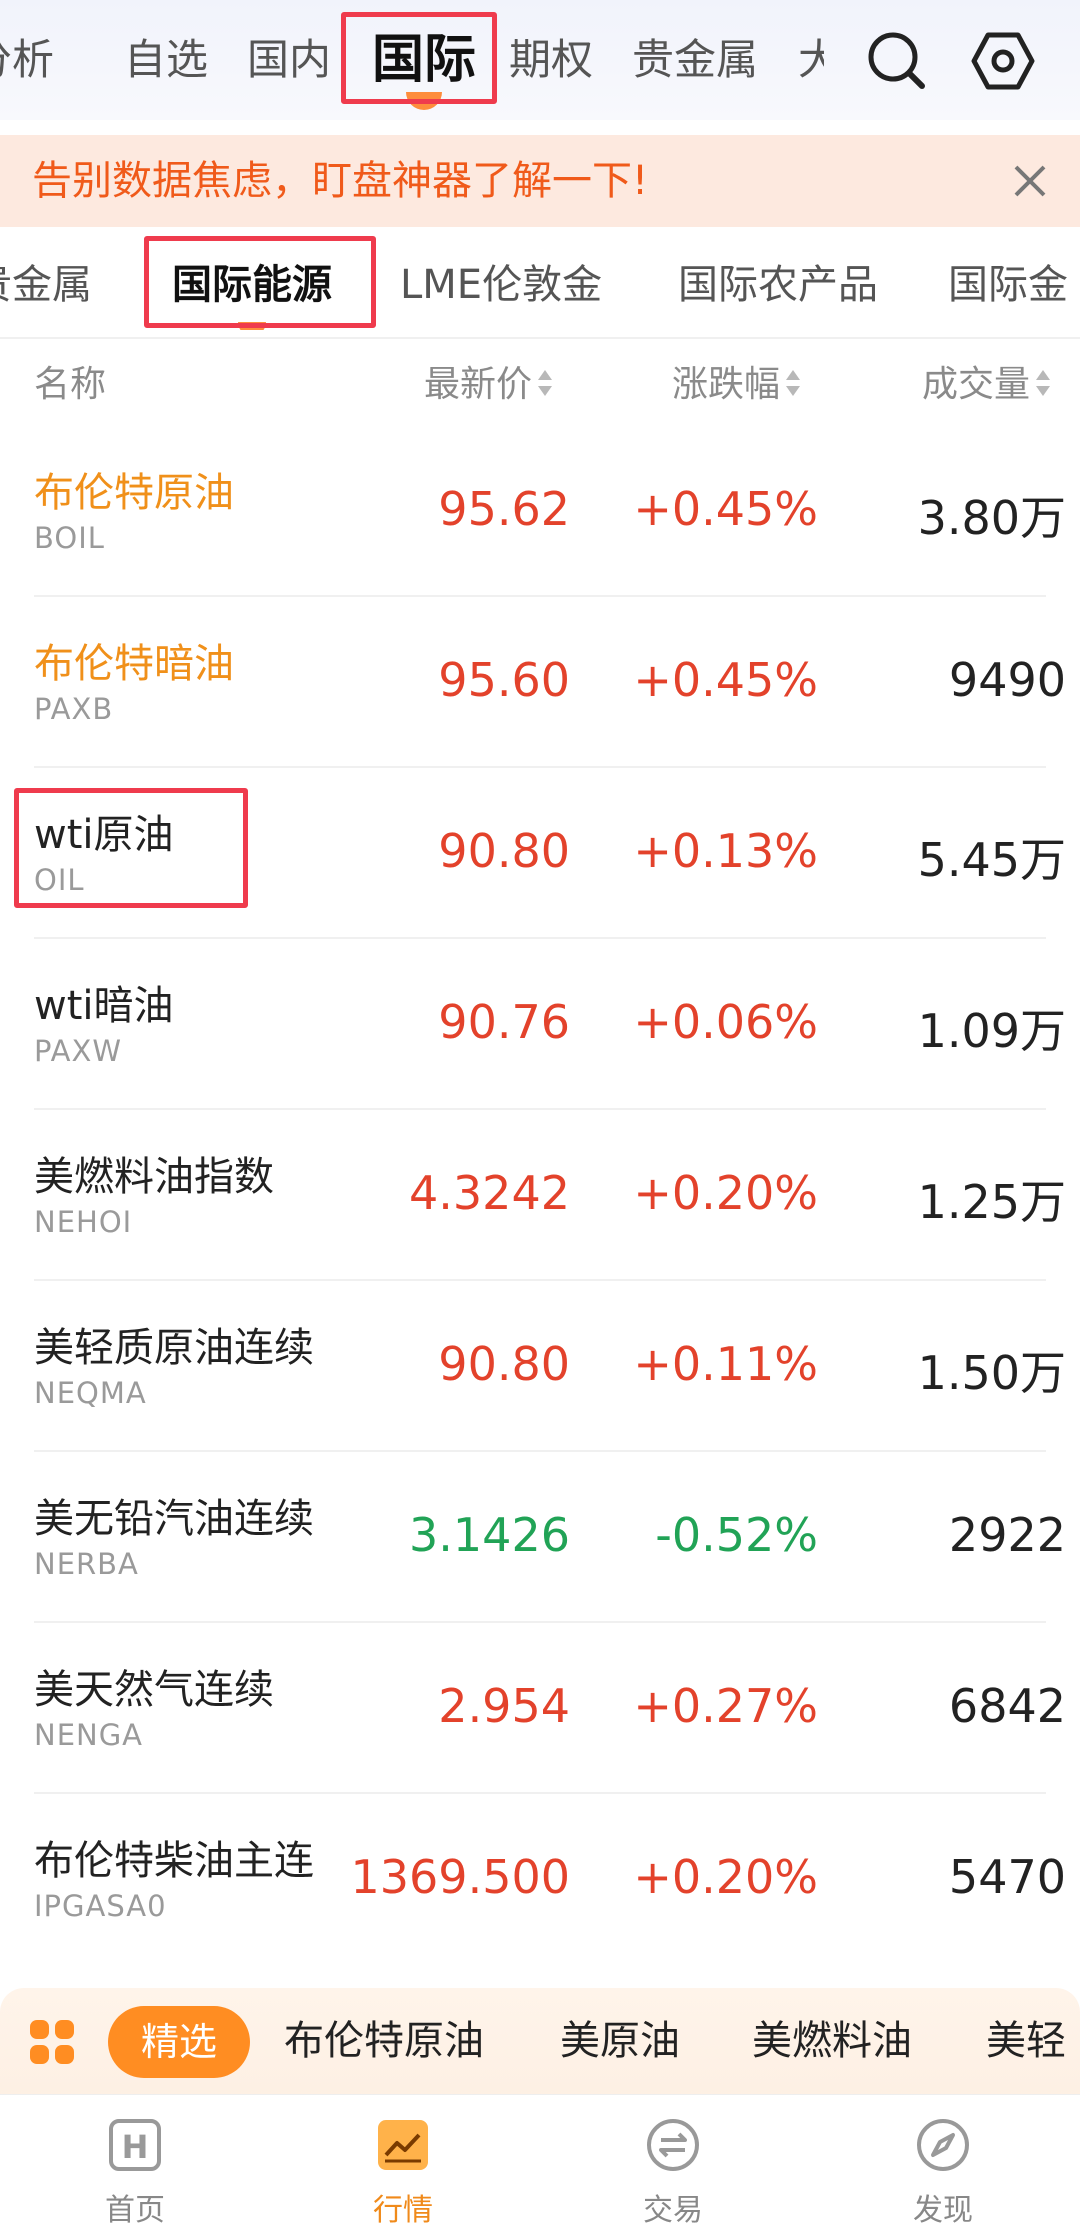  I want to click on nav-discover: 发现, so click(943, 2162).